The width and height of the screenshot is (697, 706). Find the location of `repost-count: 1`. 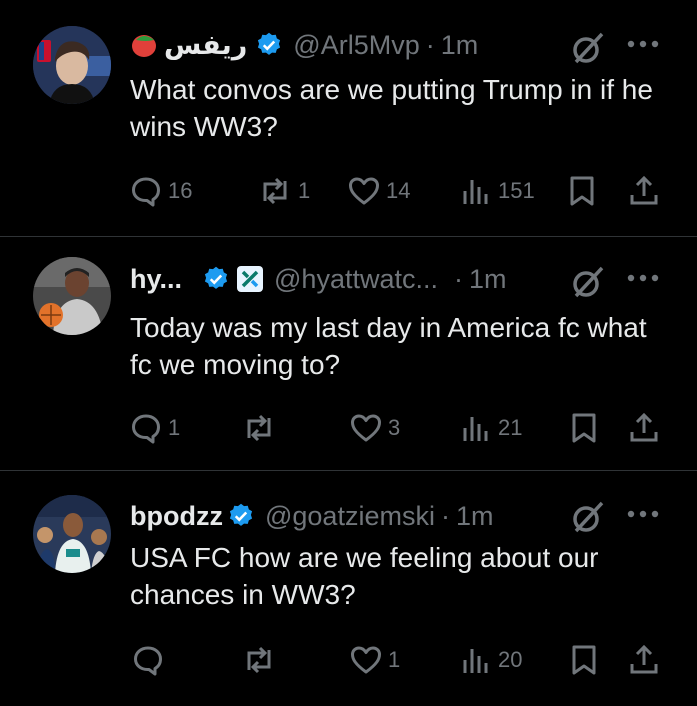

repost-count: 1 is located at coordinates (304, 190).